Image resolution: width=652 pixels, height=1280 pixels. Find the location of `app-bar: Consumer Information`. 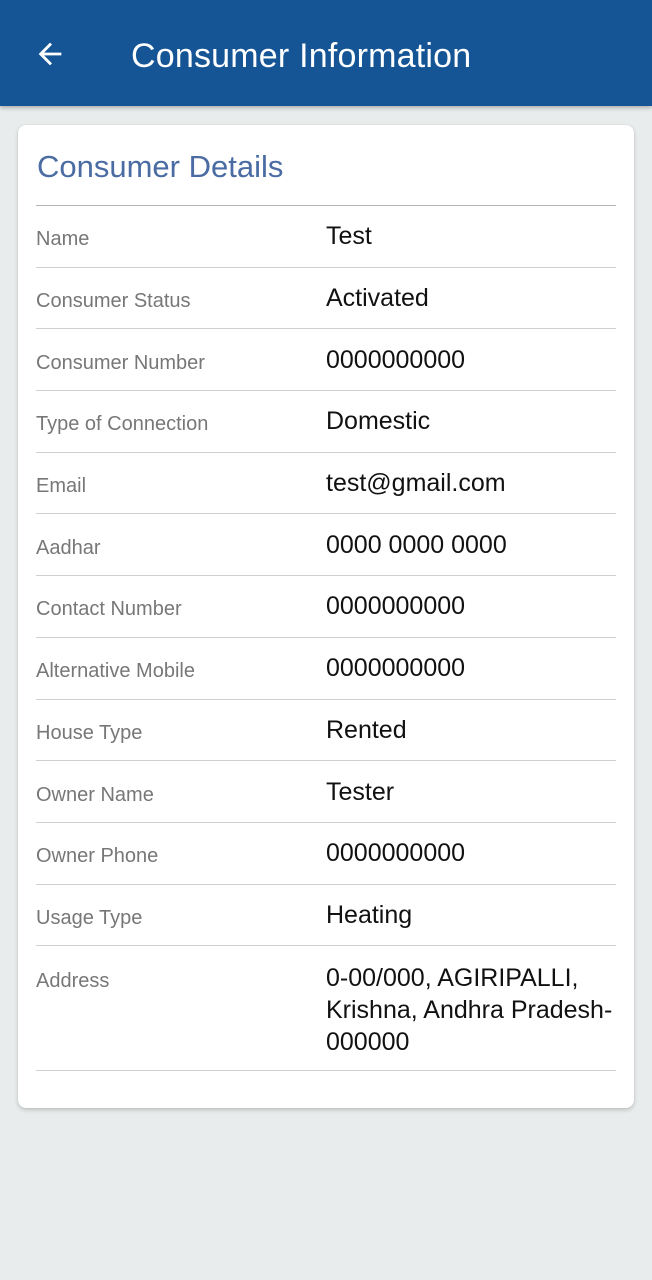

app-bar: Consumer Information is located at coordinates (326, 53).